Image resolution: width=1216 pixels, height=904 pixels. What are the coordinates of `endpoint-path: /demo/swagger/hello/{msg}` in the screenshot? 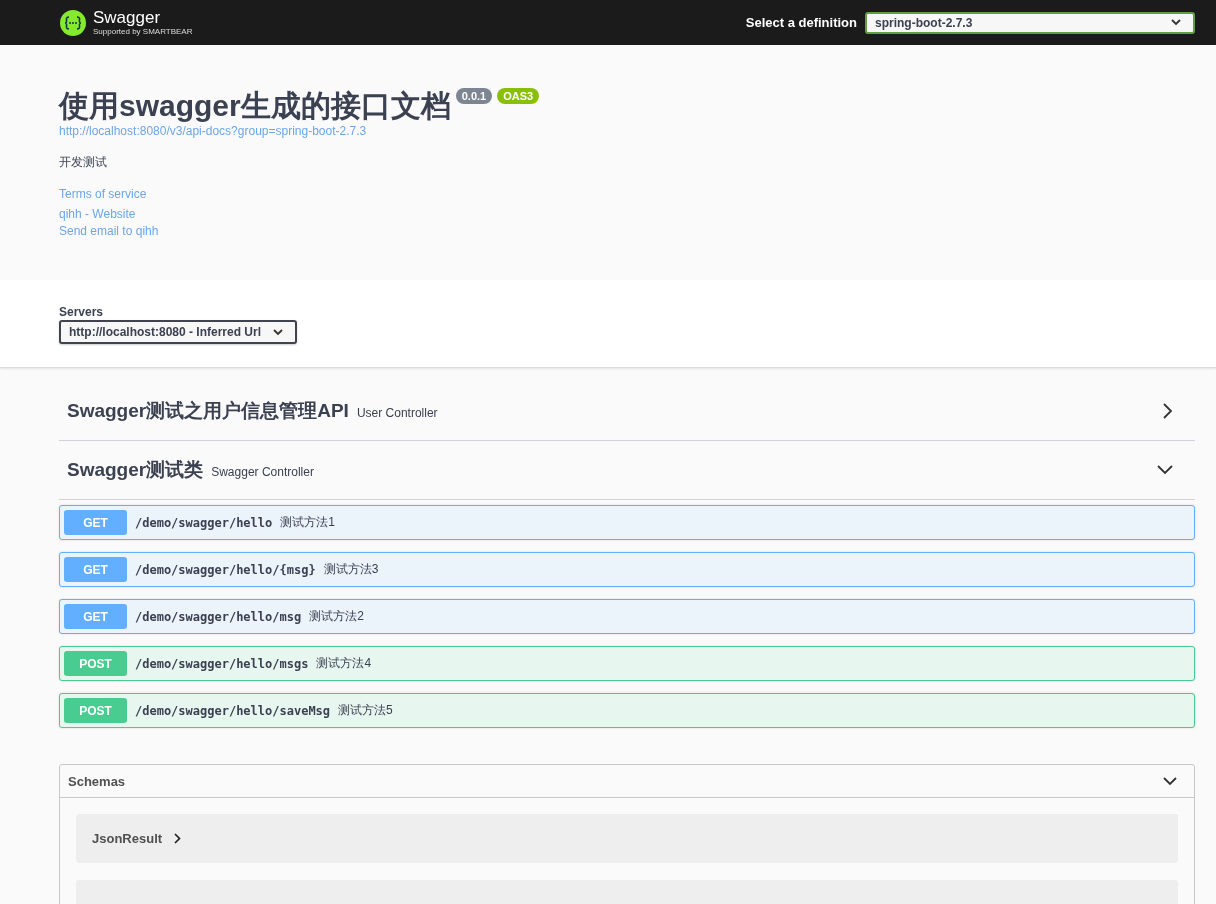 It's located at (225, 569).